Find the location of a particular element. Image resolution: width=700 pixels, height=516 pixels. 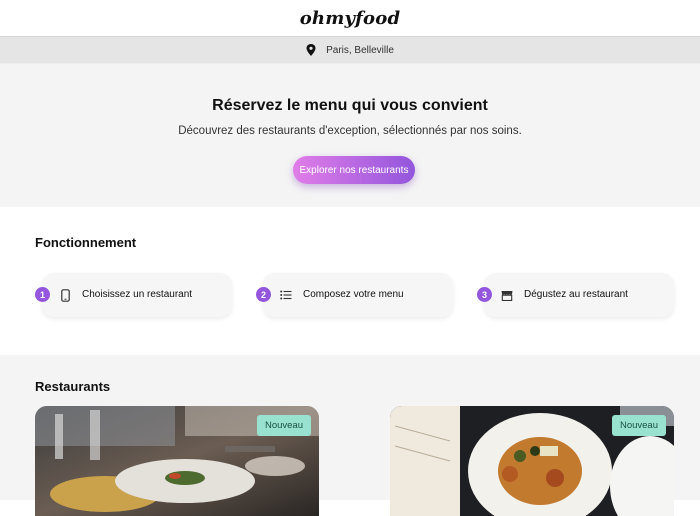

logo: ohmyfood is located at coordinates (350, 18).